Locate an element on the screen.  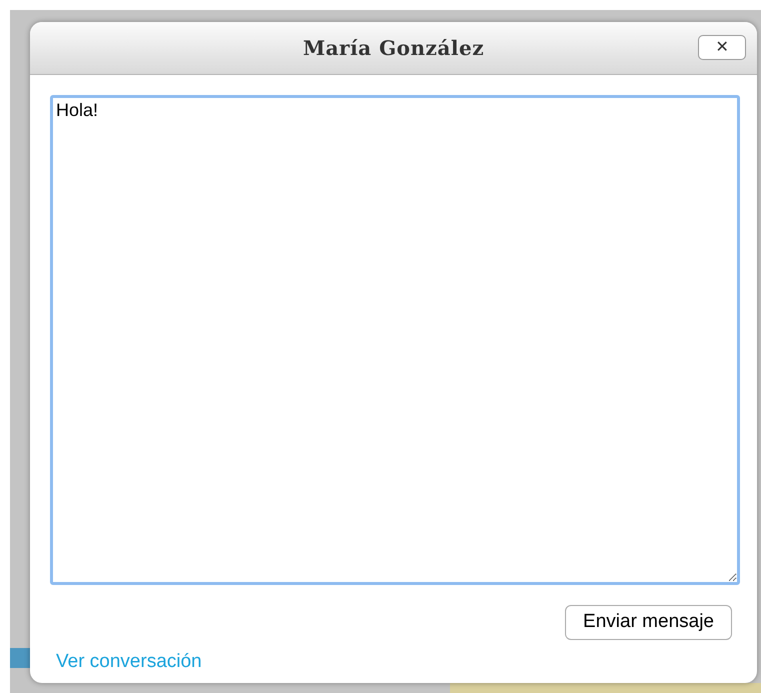
dialog-title: María González is located at coordinates (393, 48).